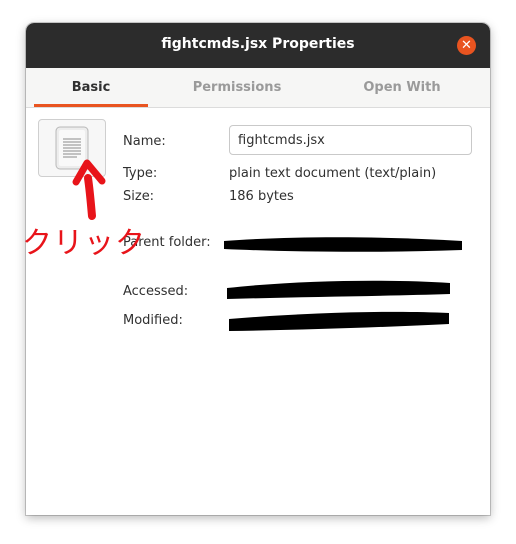 This screenshot has width=516, height=544. Describe the element at coordinates (91, 87) in the screenshot. I see `tab-basic: Basic` at that location.